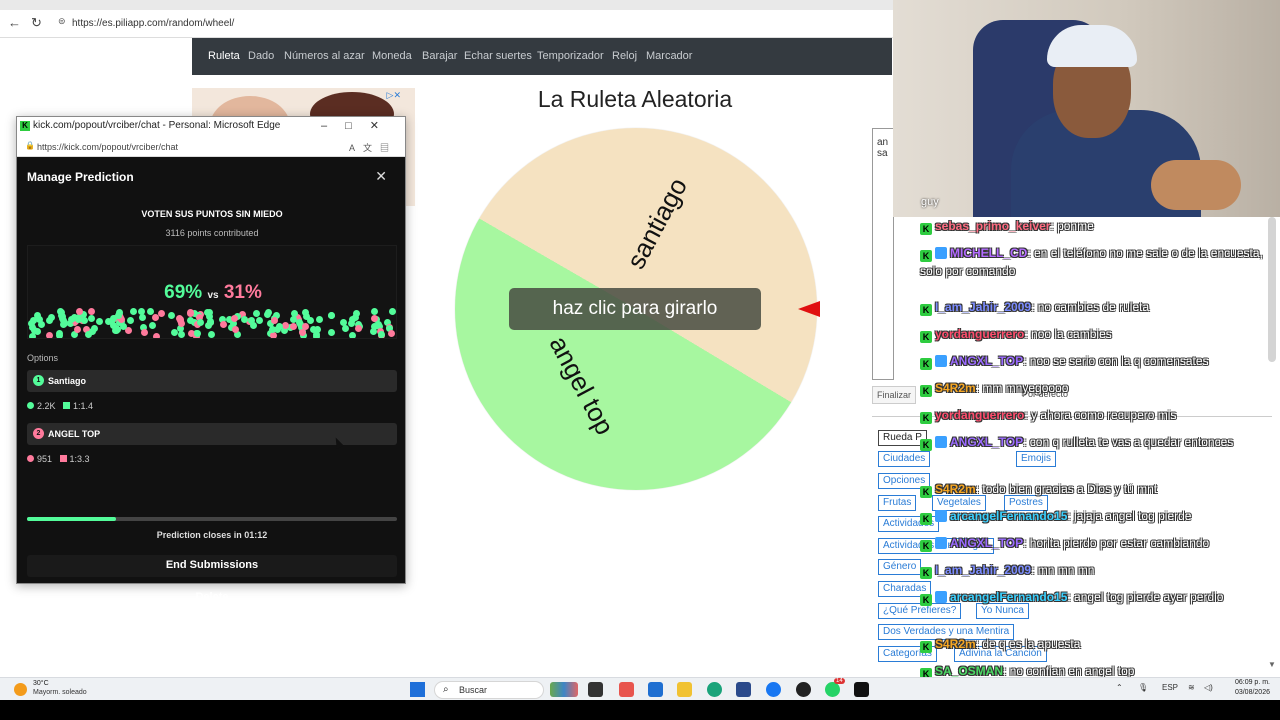 The height and width of the screenshot is (720, 1280). What do you see at coordinates (324, 56) in the screenshot?
I see `nav-numeros: Números al azar` at bounding box center [324, 56].